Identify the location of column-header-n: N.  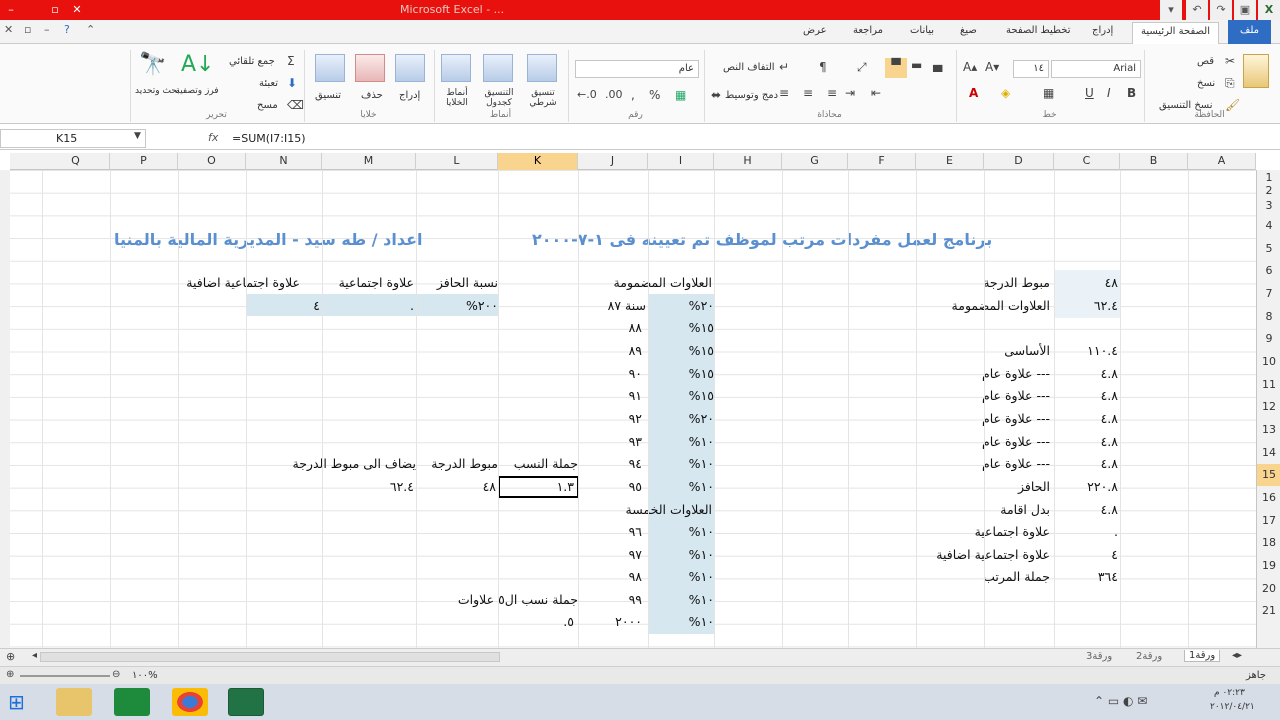
(284, 161).